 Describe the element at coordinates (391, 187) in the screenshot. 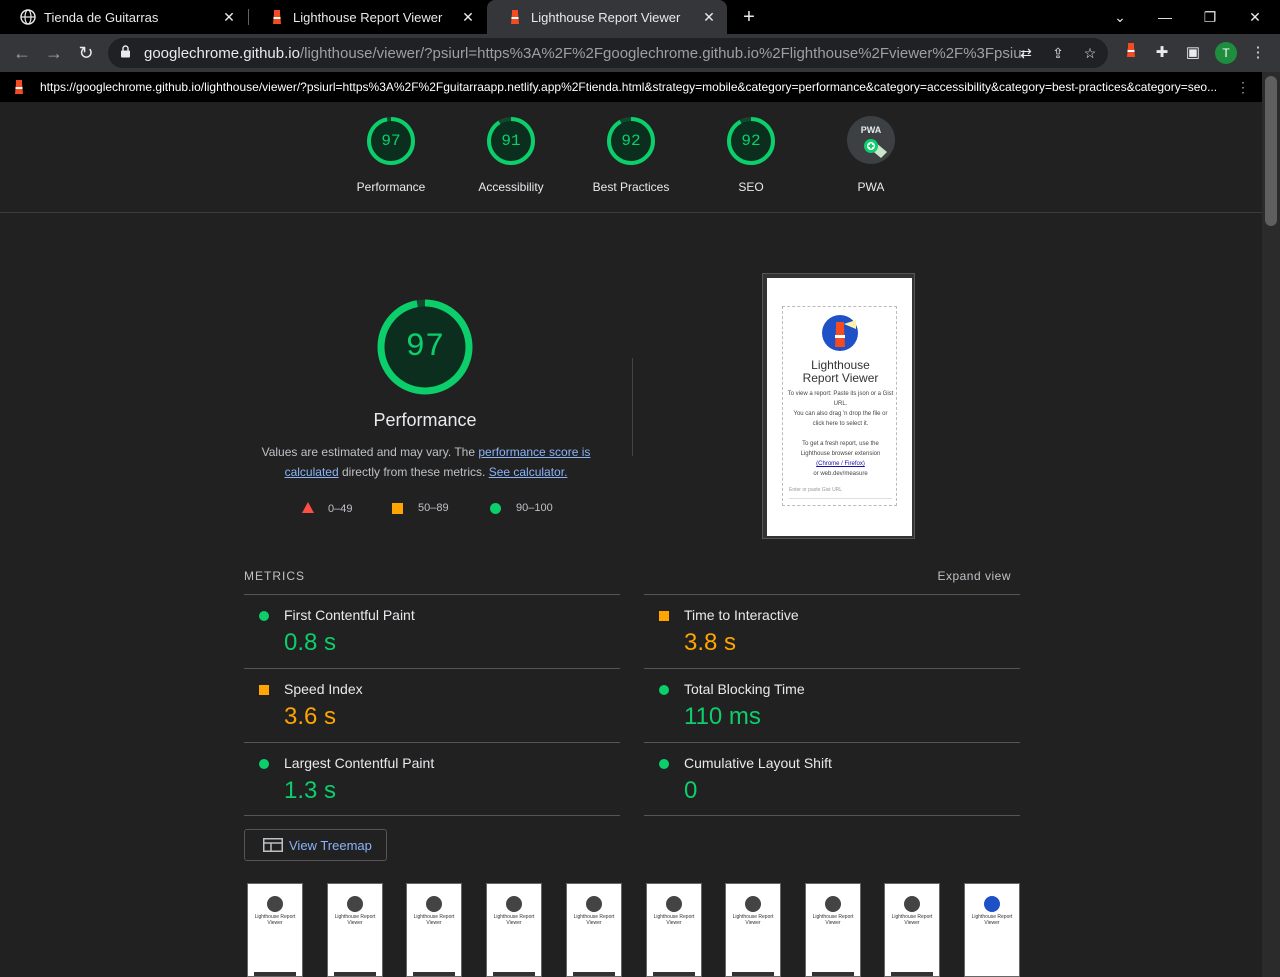

I see `gauge-label: Performance` at that location.